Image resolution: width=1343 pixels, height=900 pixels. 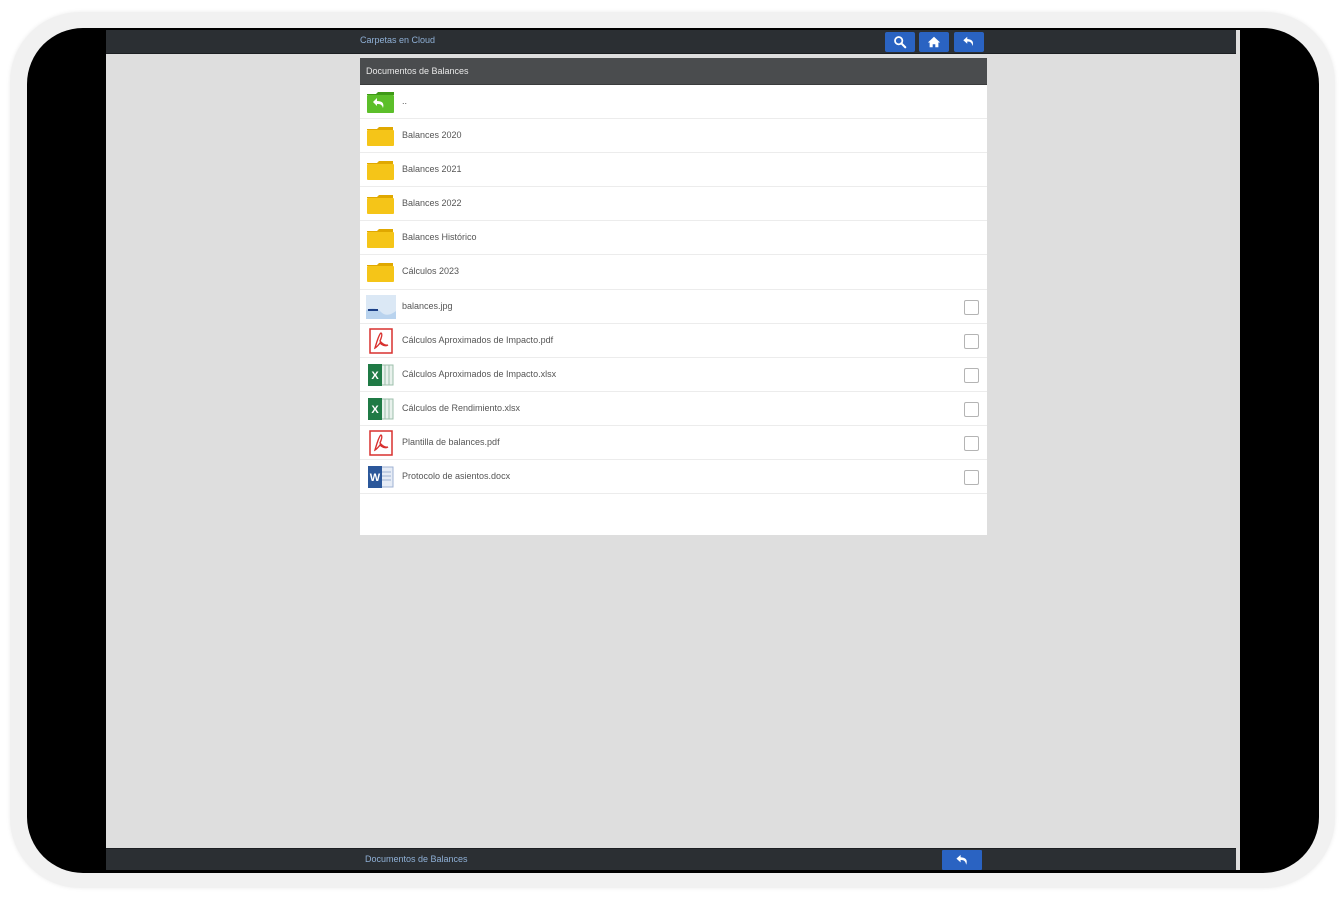 I want to click on file-row: X Cálculos Aproximados de Impacto.xlsx, so click(x=673, y=375).